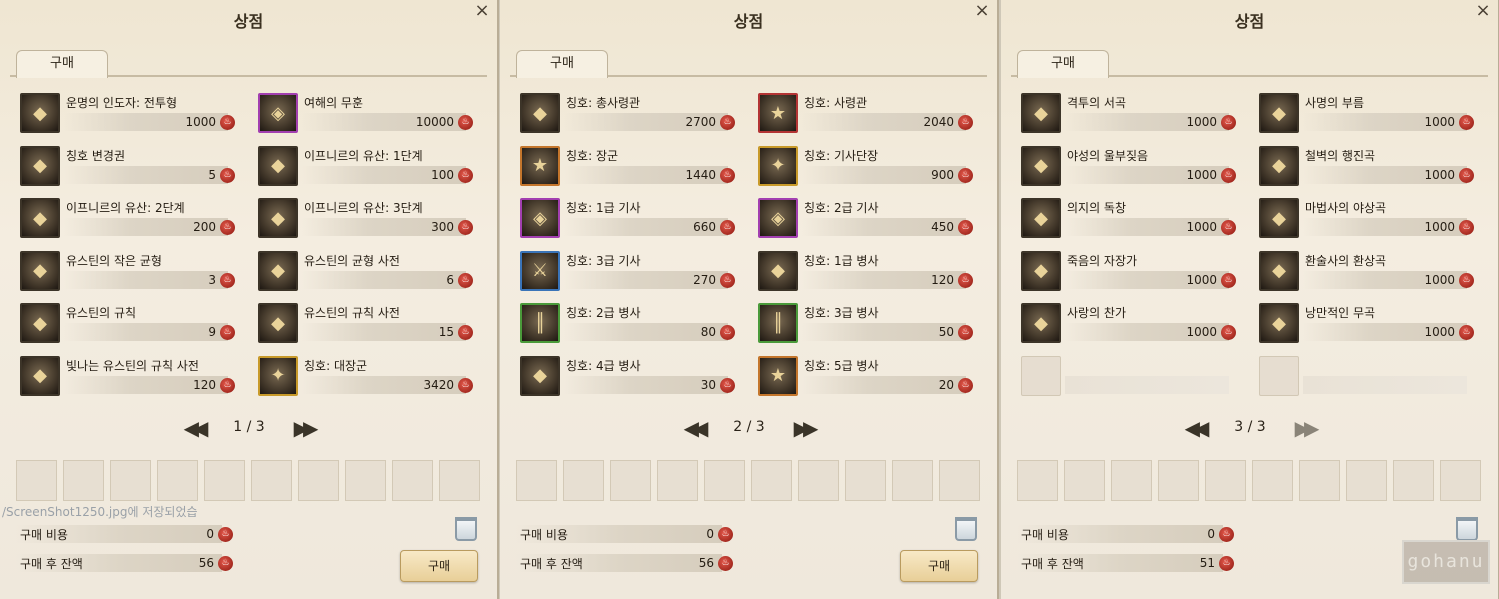  I want to click on shop-item: ◆ 유스틴의 균형 사전 6 ♨, so click(366, 270).